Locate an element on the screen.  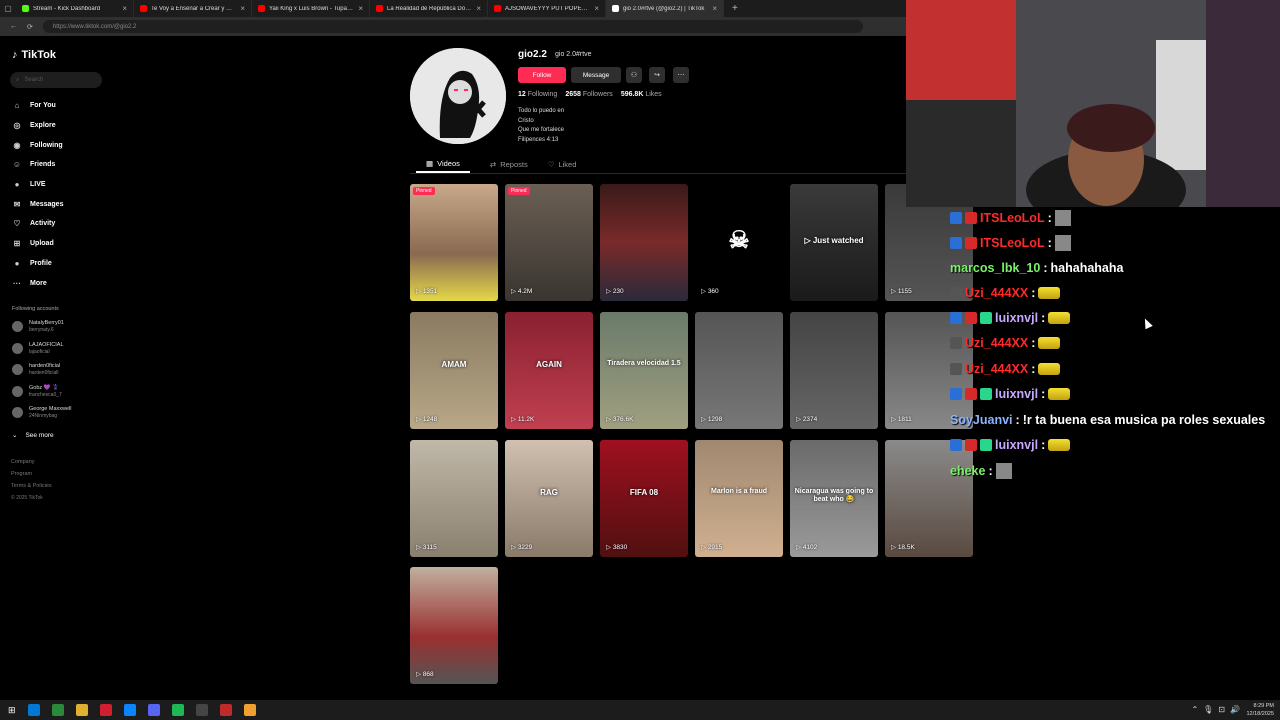
share-icon: ↪ is located at coordinates (657, 75).